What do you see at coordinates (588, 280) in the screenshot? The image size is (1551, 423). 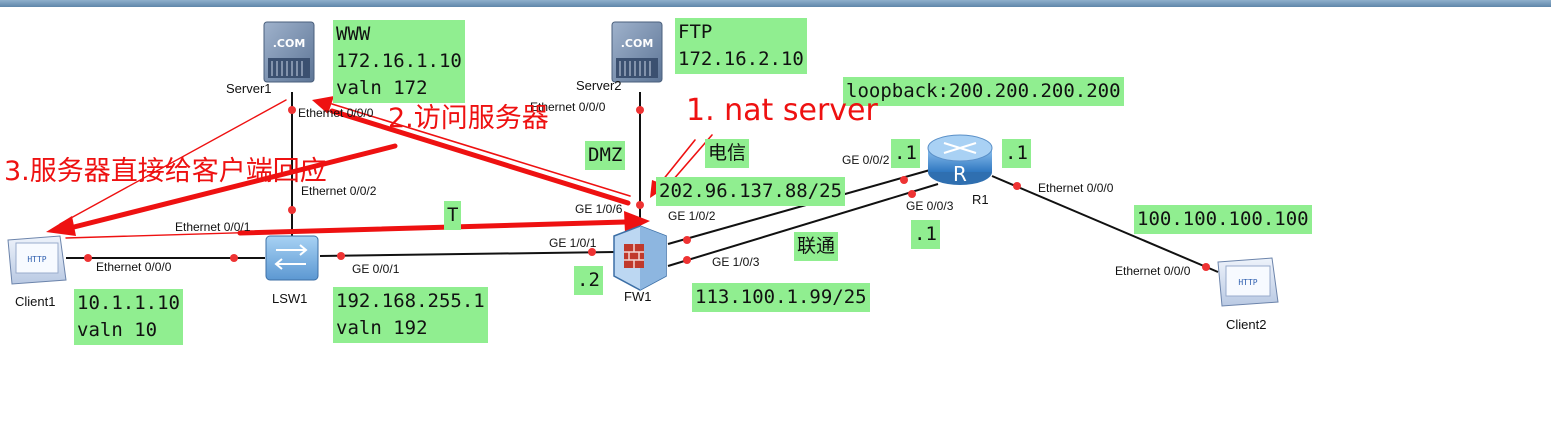 I see `note-fw-g101: .2` at bounding box center [588, 280].